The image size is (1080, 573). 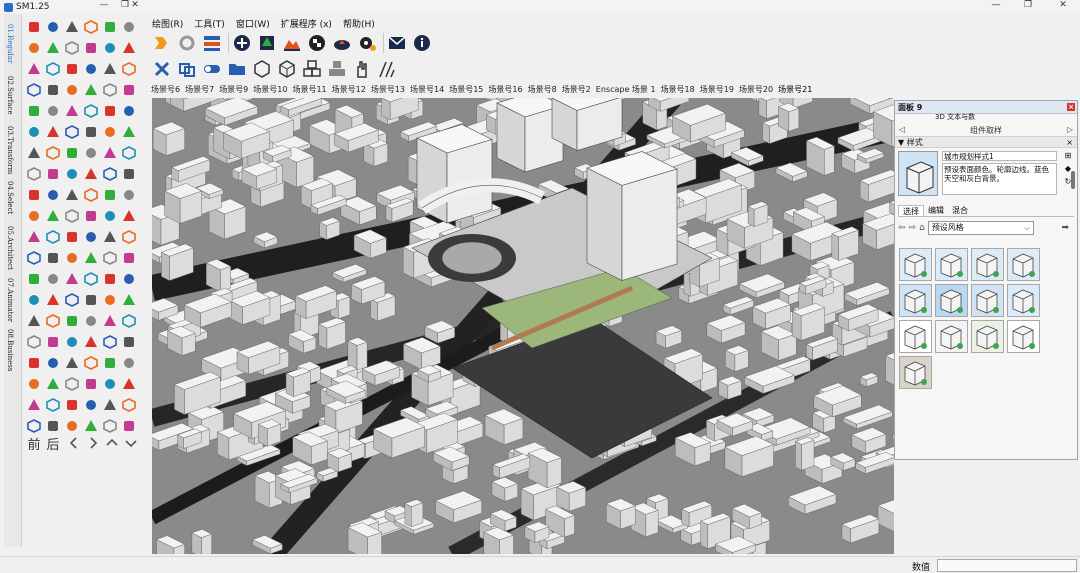 What do you see at coordinates (309, 89) in the screenshot?
I see `scene-tab: 场景号11` at bounding box center [309, 89].